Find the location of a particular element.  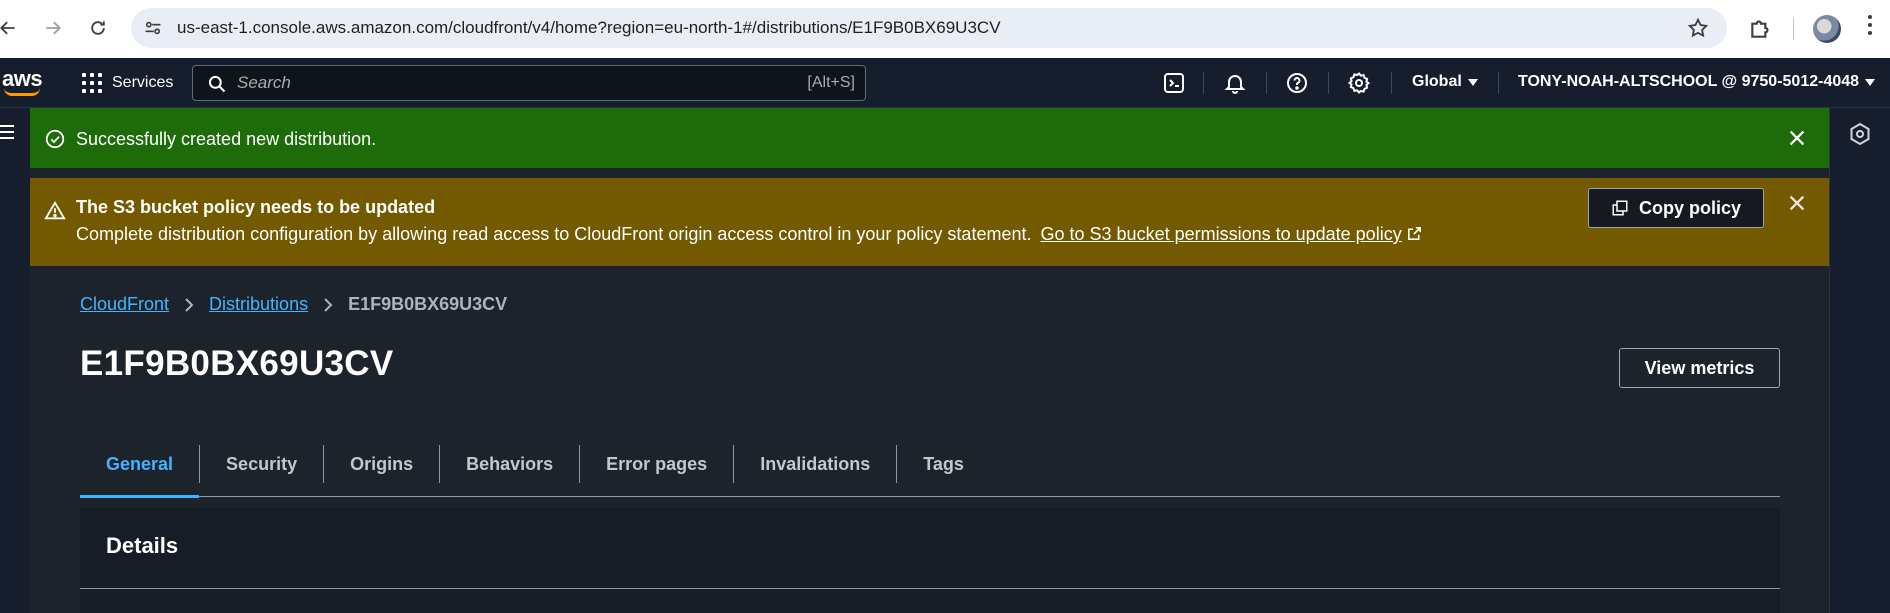

success-flash-banner: Successfully created new distribution. is located at coordinates (929, 138).